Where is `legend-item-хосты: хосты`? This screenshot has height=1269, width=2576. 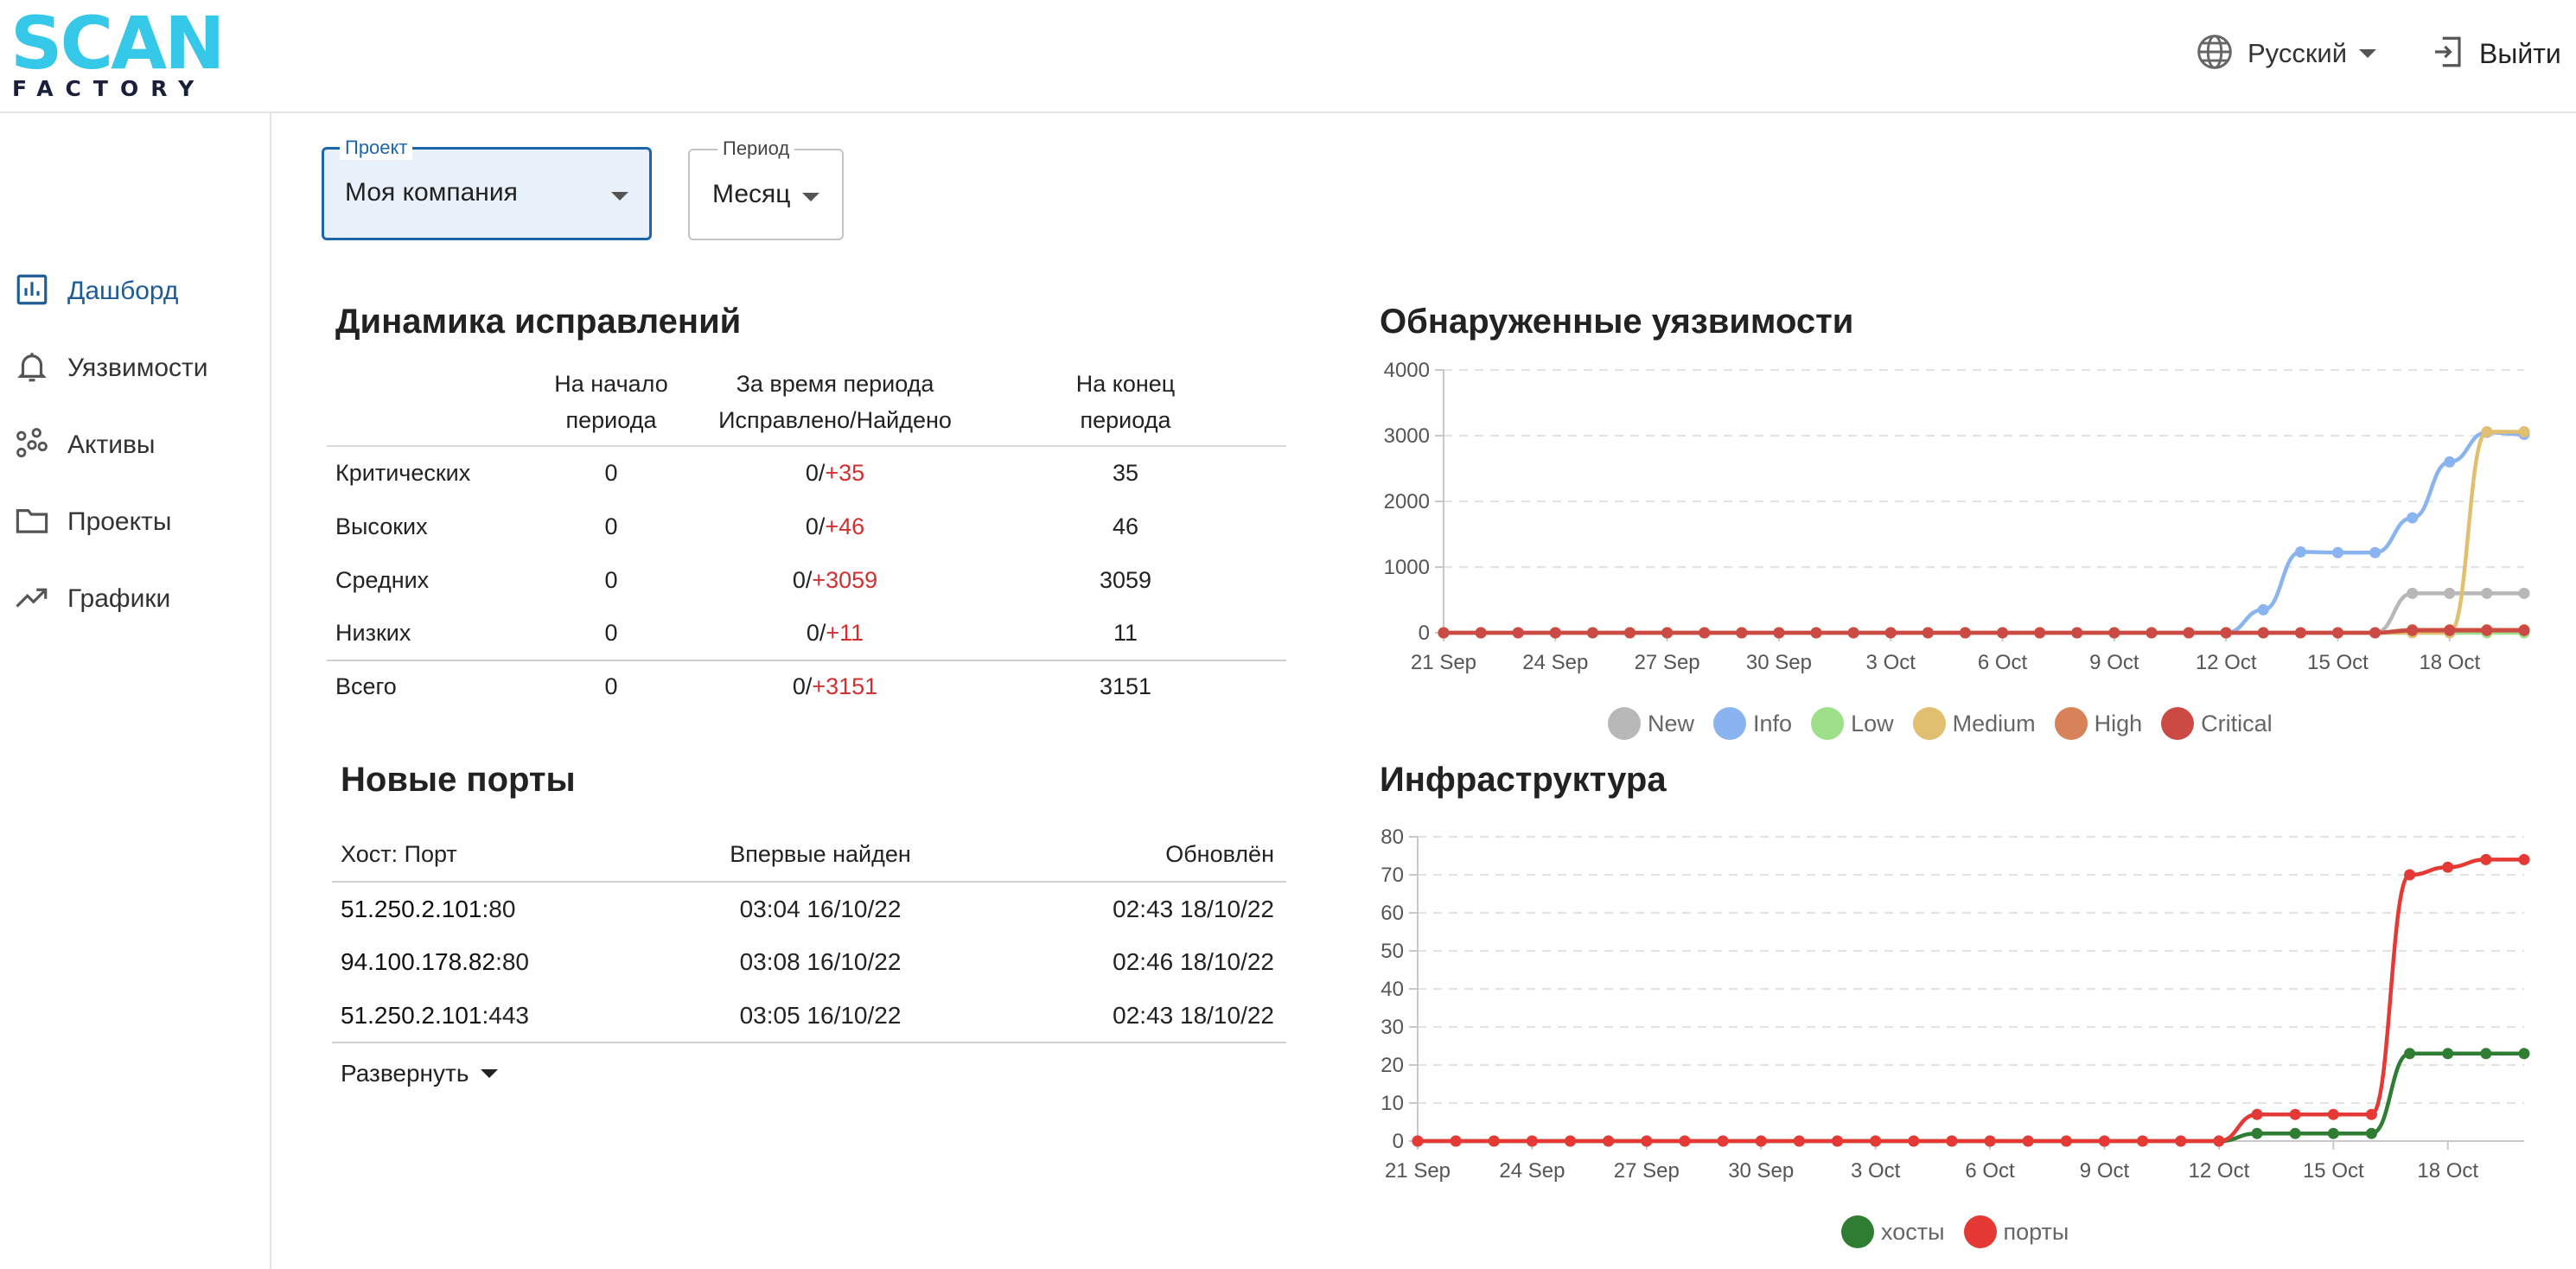
legend-item-хосты: хосты is located at coordinates (1893, 1231).